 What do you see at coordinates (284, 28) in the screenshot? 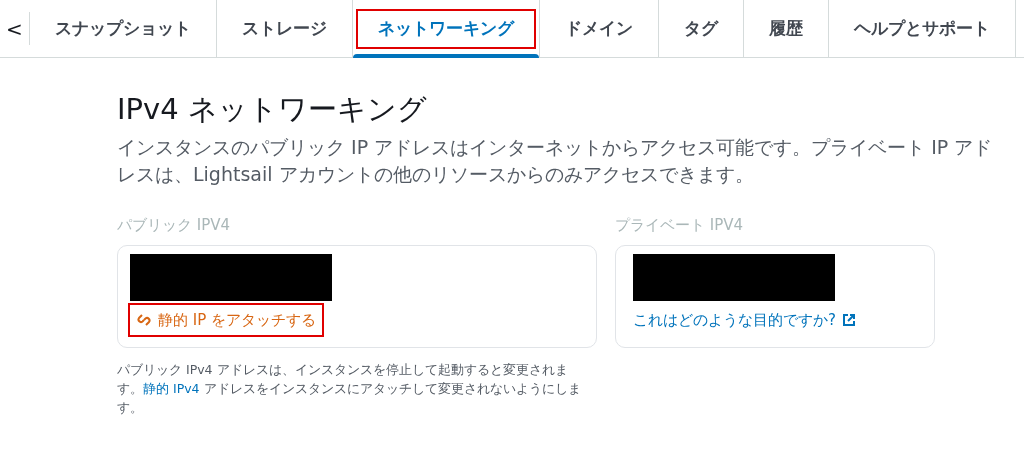
I see `tab: ストレージ` at bounding box center [284, 28].